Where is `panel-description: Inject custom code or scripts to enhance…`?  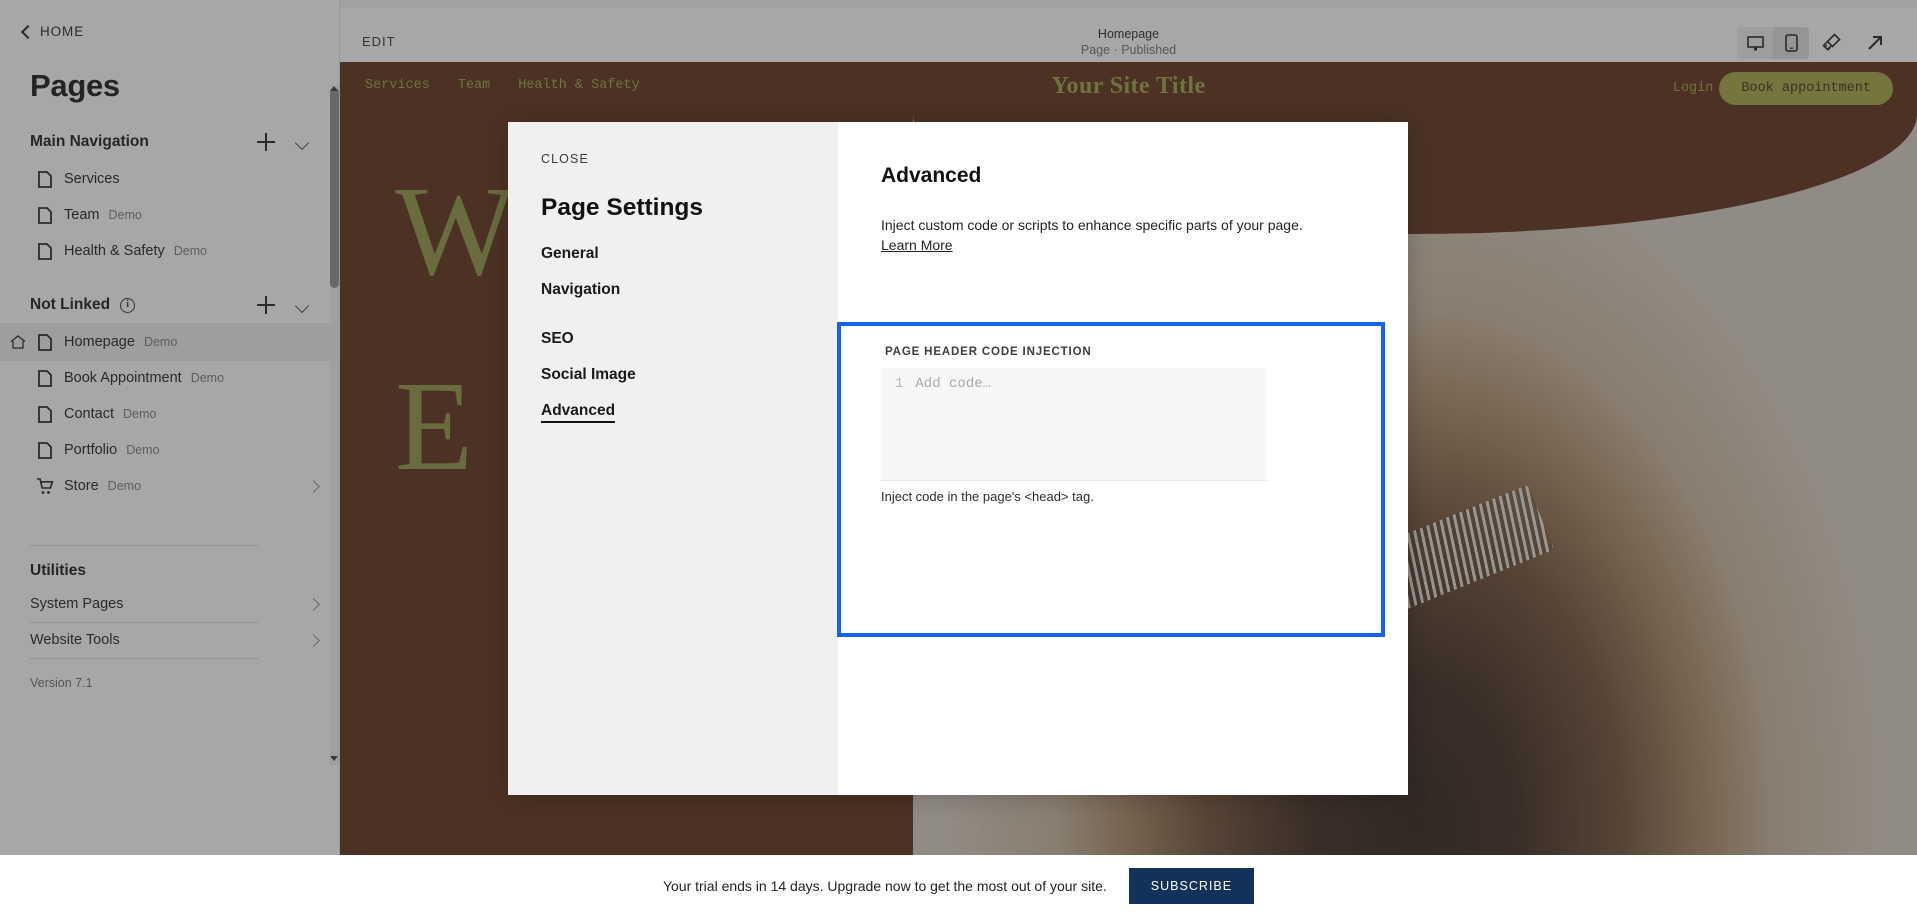
panel-description: Inject custom code or scripts to enhance… is located at coordinates (1096, 235).